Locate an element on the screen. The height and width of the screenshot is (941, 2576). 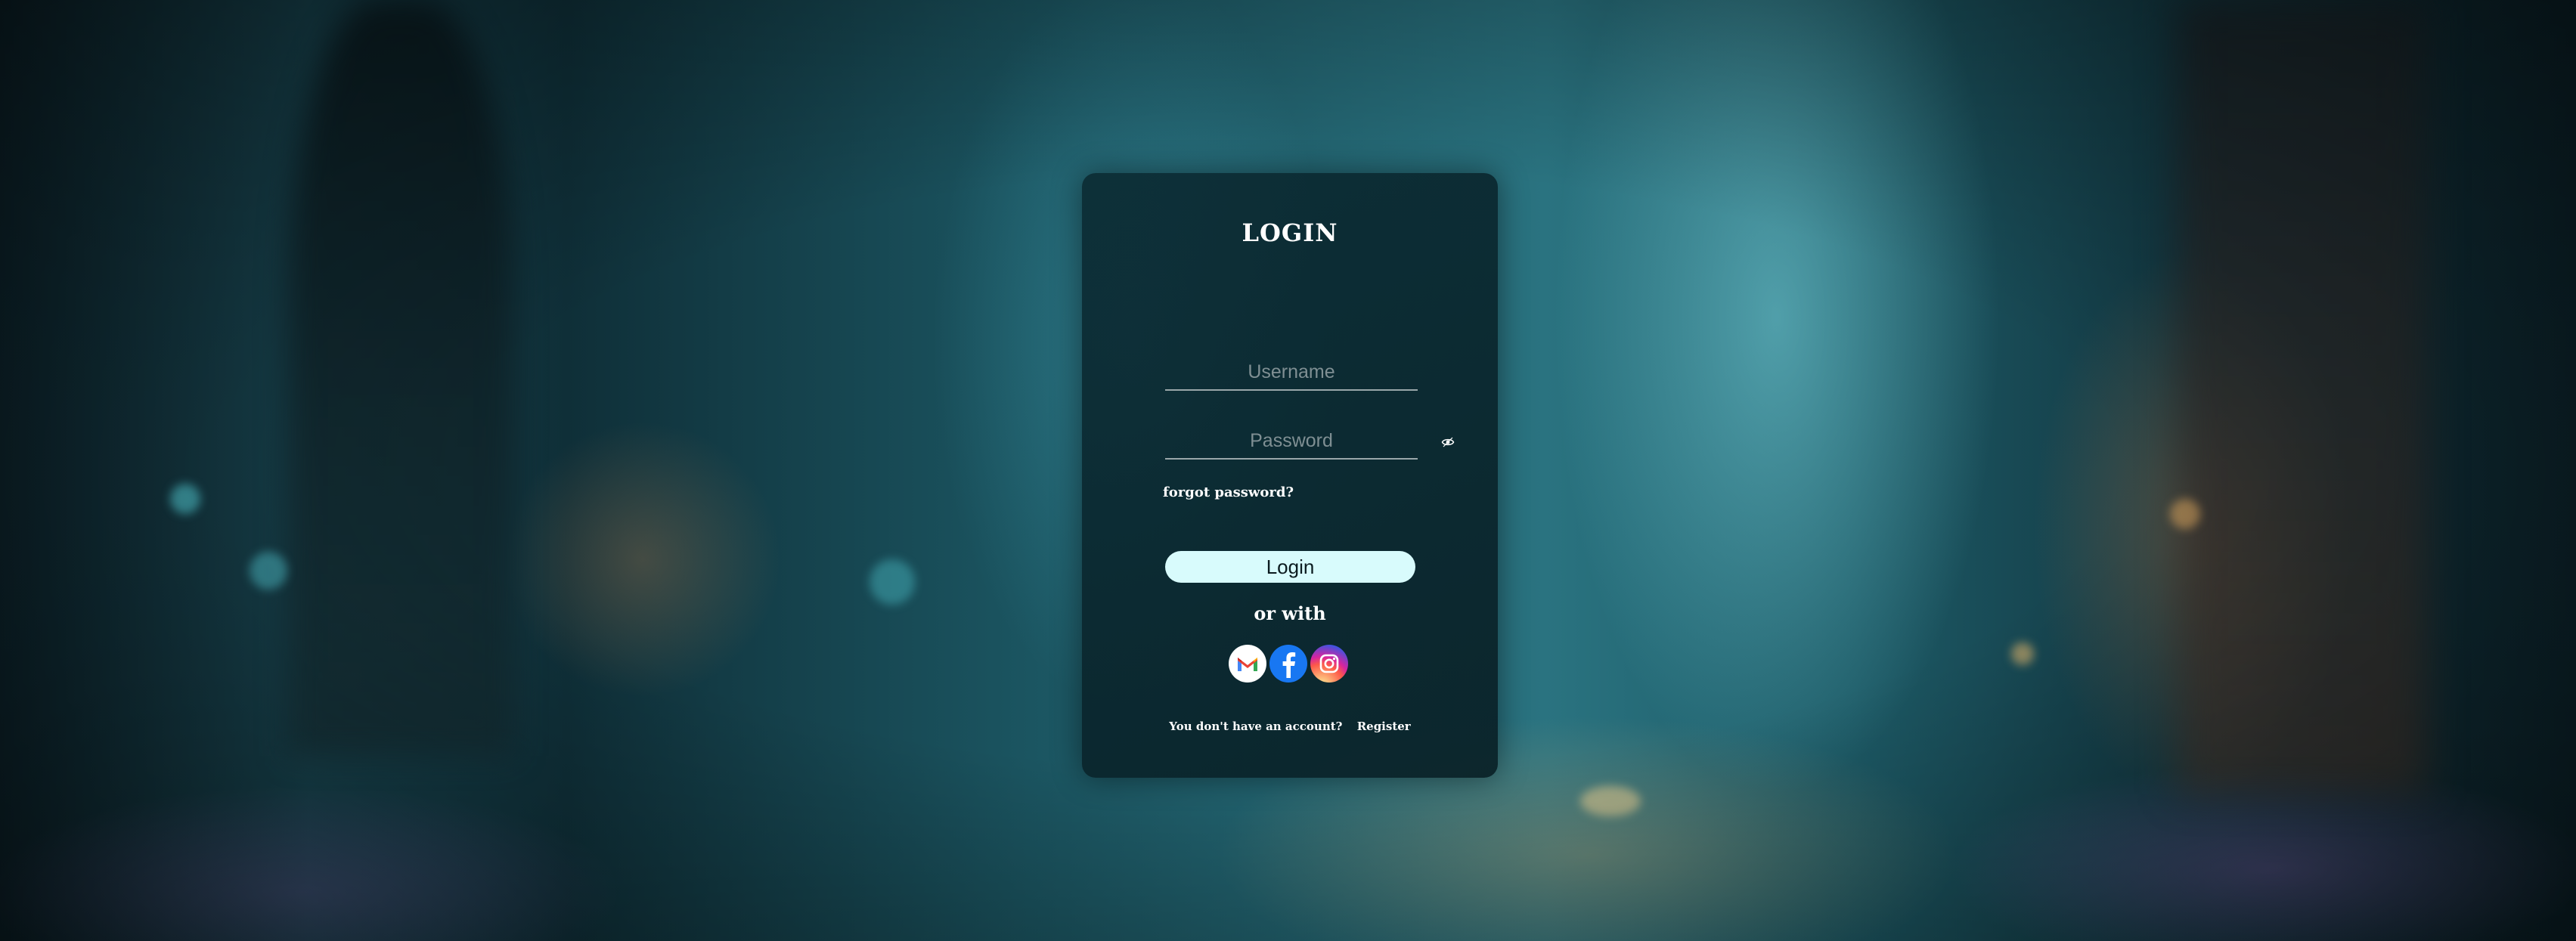
or-with-label: or with is located at coordinates (1290, 613).